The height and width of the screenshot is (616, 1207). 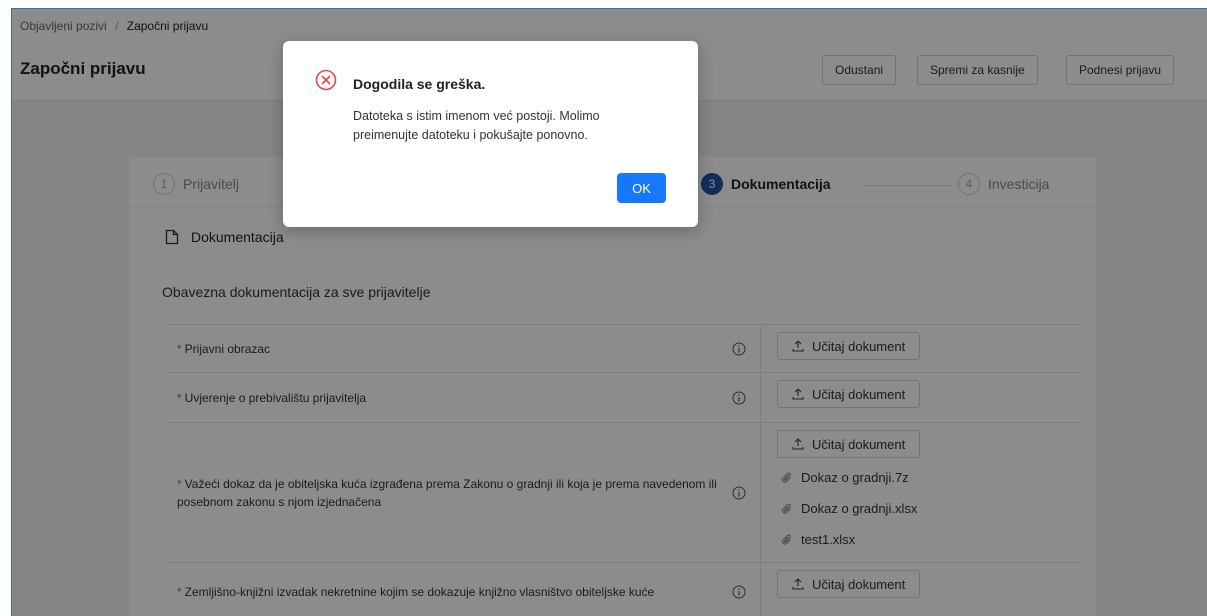 What do you see at coordinates (641, 188) in the screenshot?
I see `ok-button: OK` at bounding box center [641, 188].